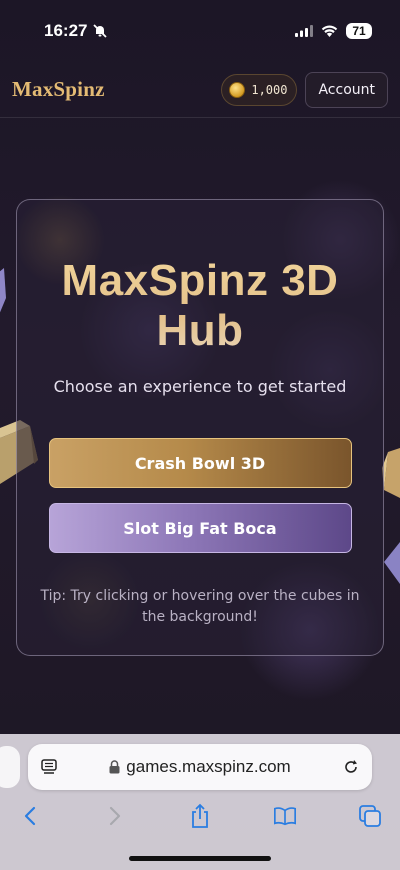  What do you see at coordinates (351, 767) in the screenshot?
I see `reload-icon` at bounding box center [351, 767].